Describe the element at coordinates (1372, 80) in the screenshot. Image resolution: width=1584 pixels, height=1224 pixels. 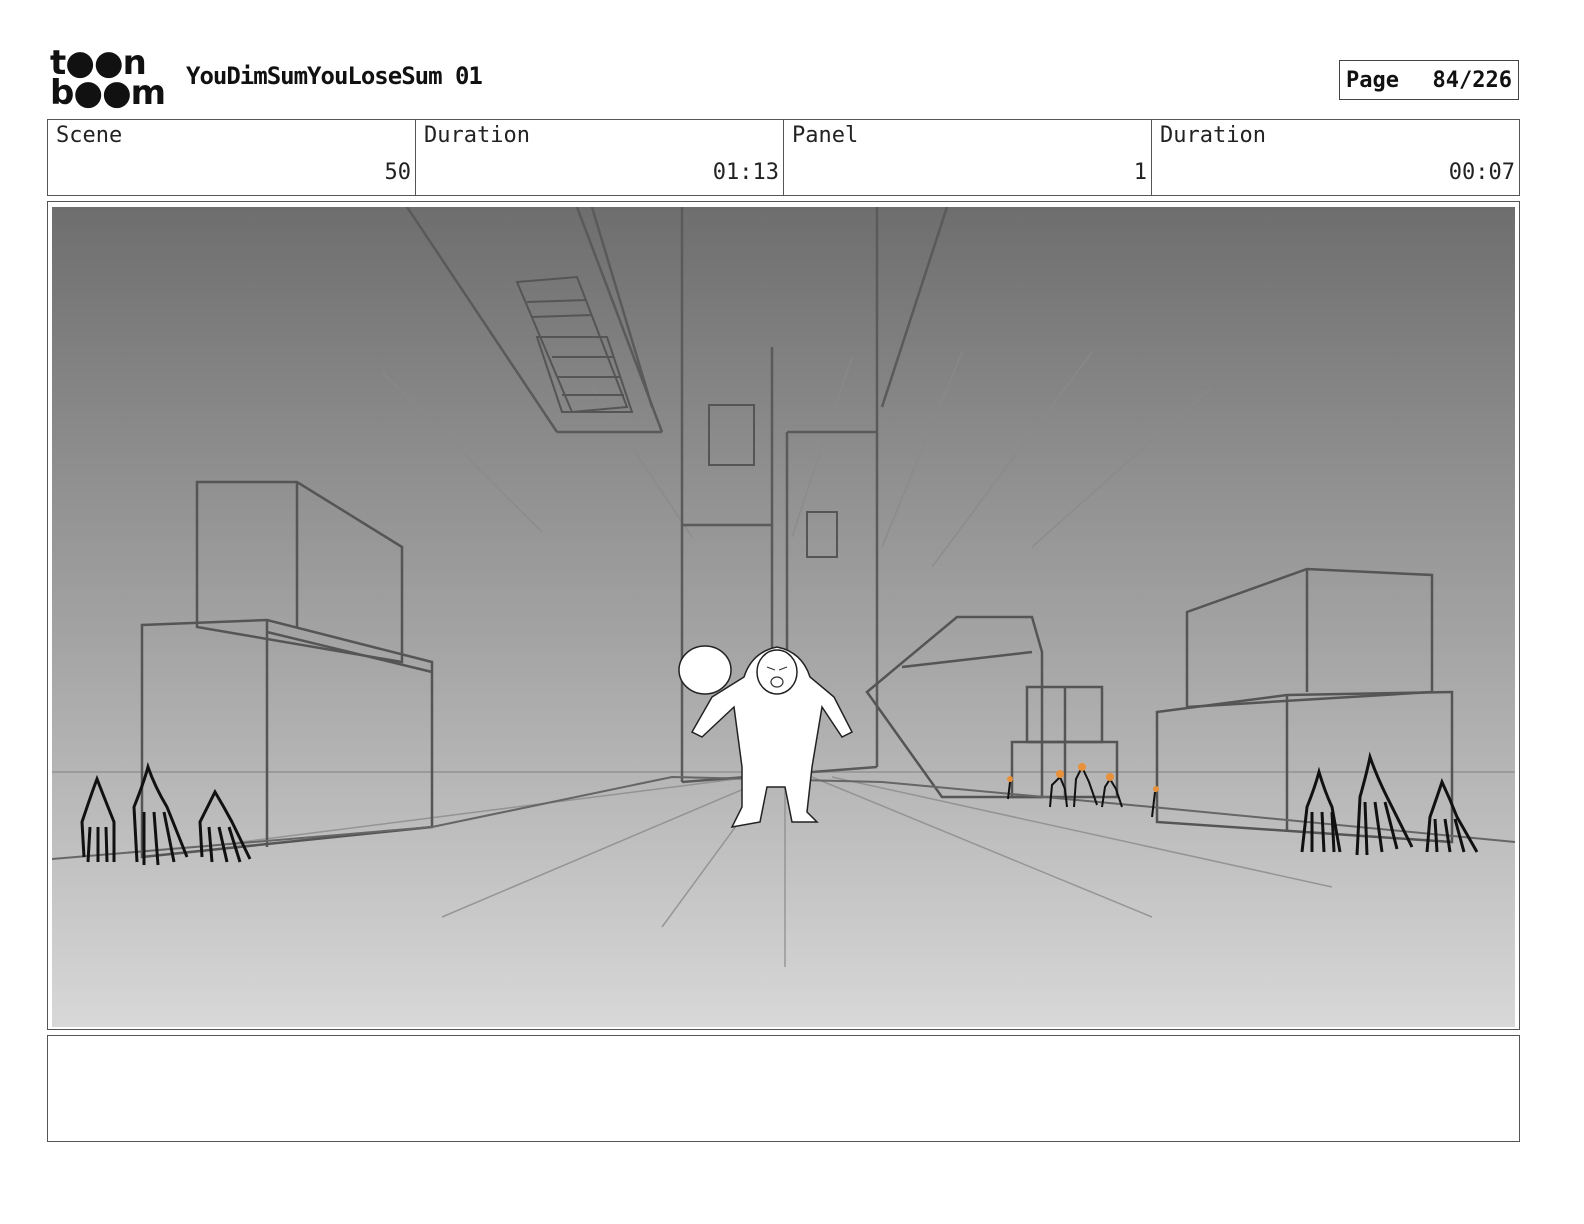
I see `page-label: Page` at that location.